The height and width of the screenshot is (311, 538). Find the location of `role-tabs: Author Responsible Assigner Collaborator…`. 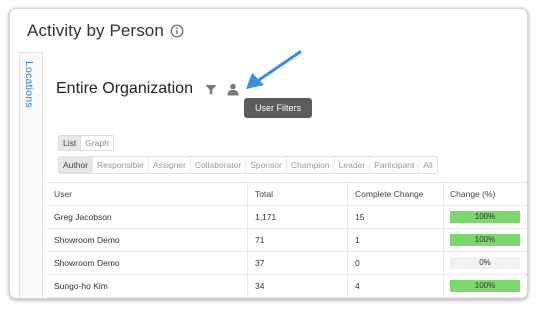

role-tabs: Author Responsible Assigner Collaborator… is located at coordinates (248, 165).